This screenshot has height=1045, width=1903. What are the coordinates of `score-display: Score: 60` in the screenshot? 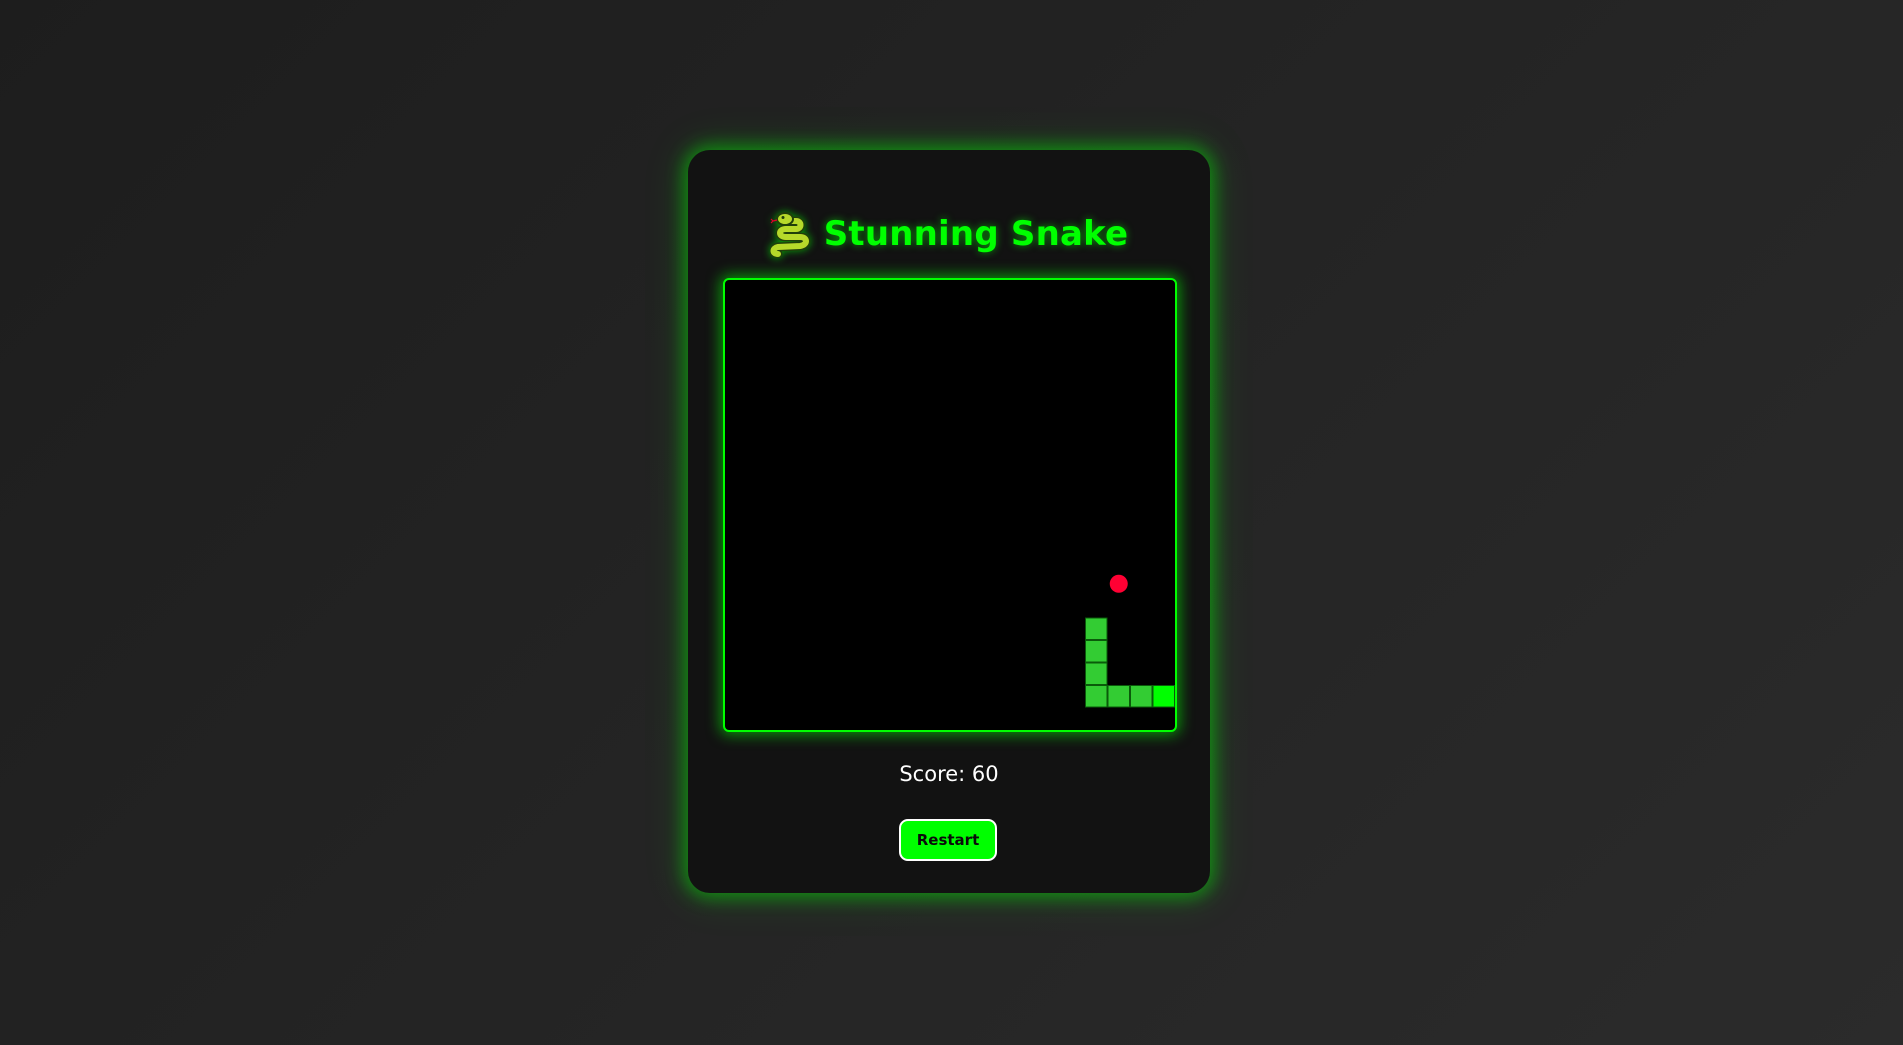 It's located at (949, 774).